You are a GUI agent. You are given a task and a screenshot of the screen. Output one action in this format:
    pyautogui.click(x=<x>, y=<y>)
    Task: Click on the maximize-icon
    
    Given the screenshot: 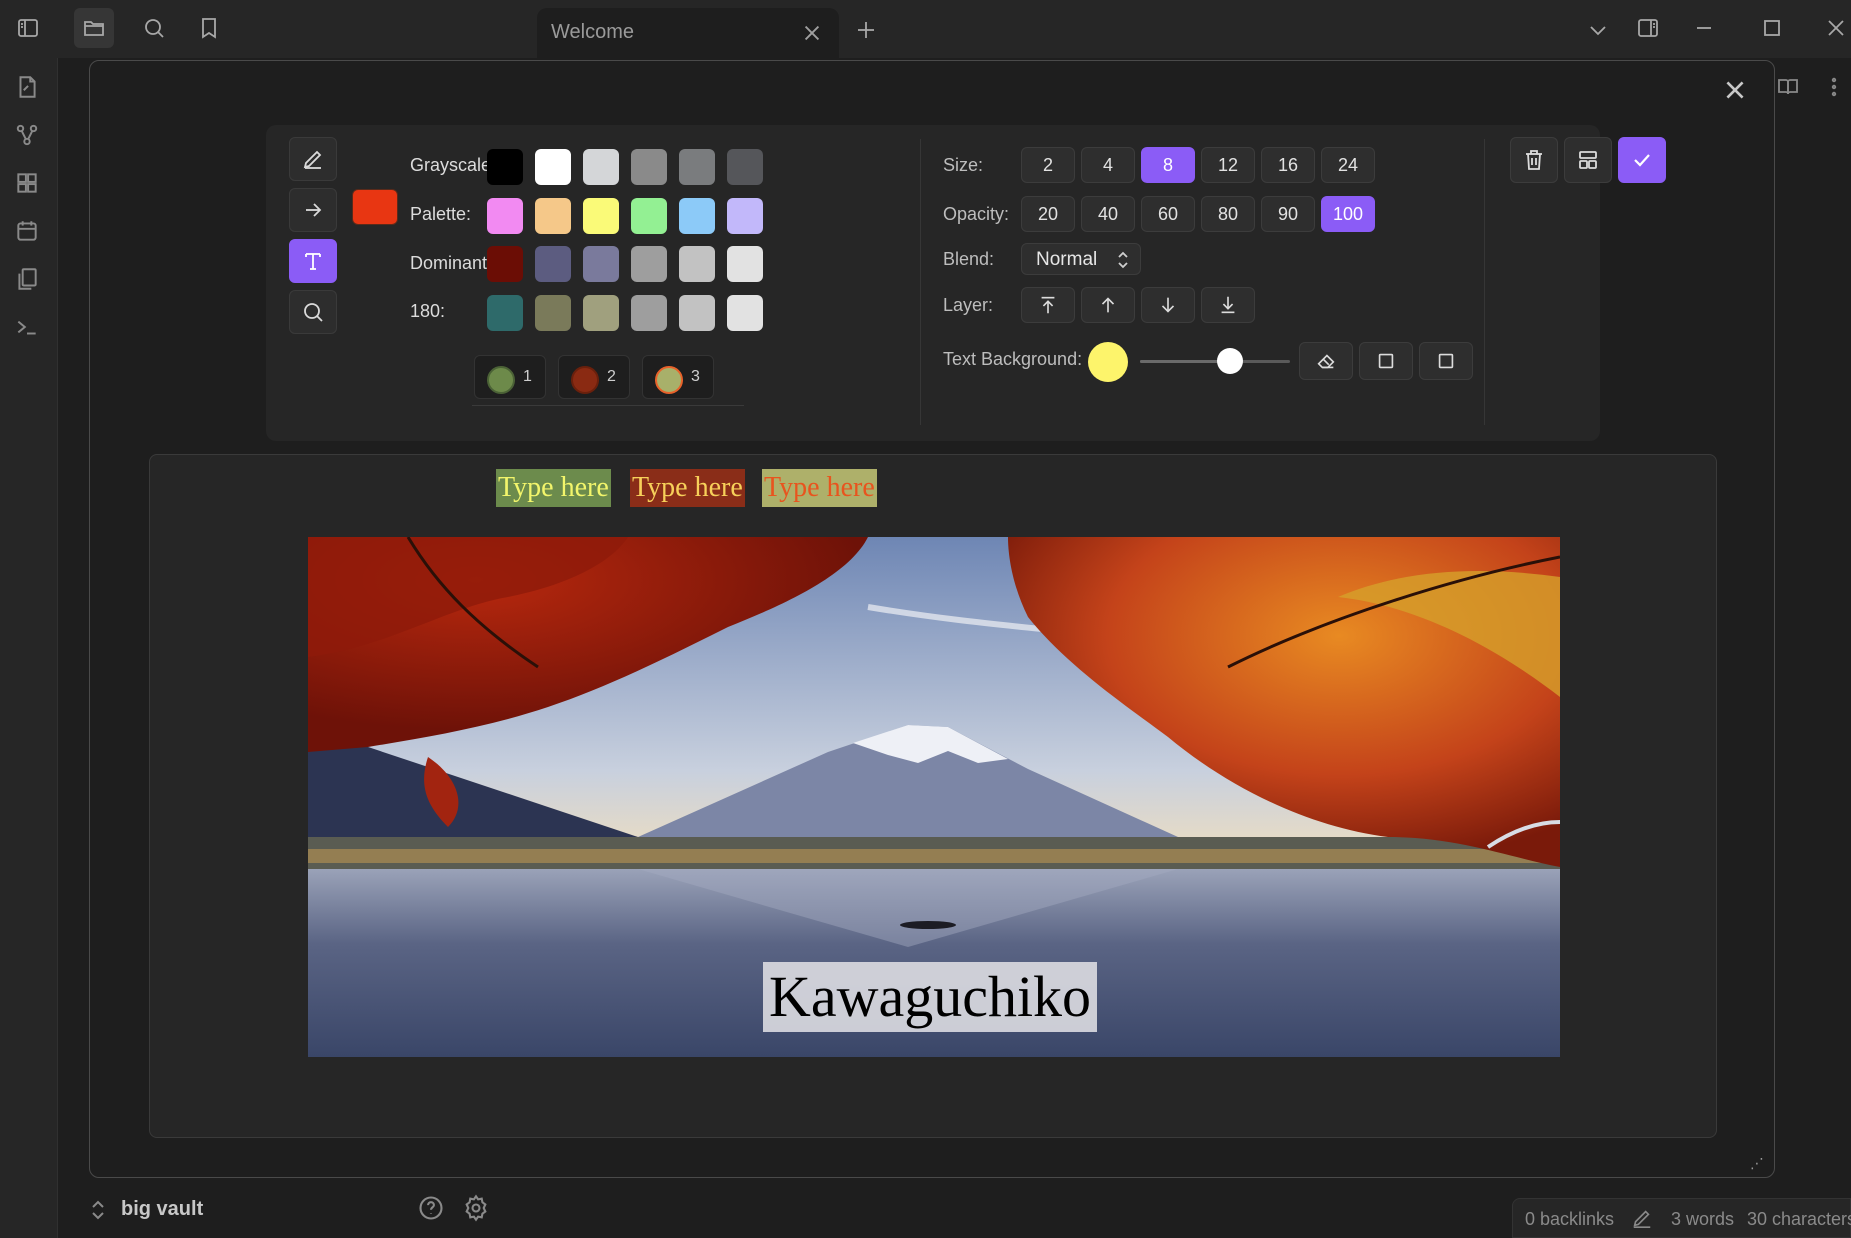 What is the action you would take?
    pyautogui.click(x=1772, y=28)
    